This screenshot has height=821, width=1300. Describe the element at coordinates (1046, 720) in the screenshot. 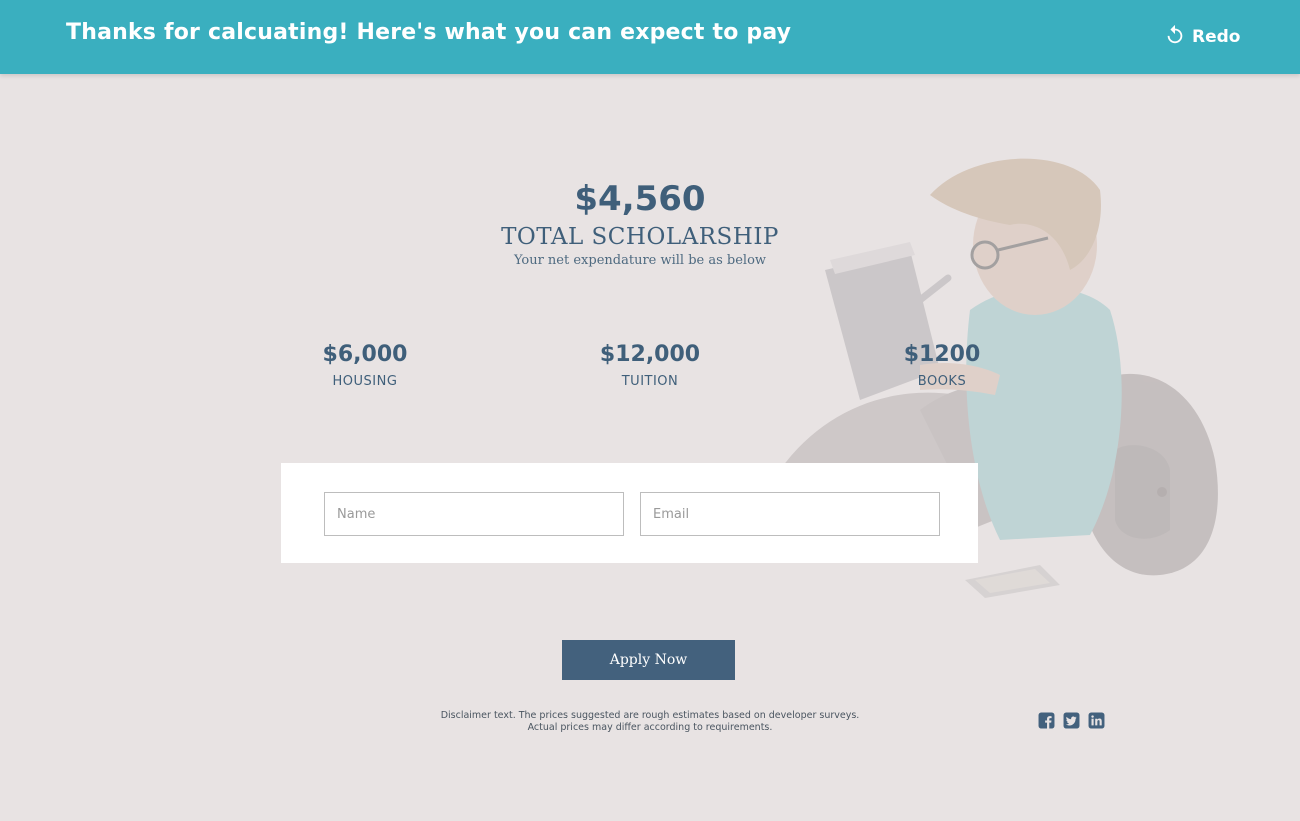

I see `facebook-icon` at that location.